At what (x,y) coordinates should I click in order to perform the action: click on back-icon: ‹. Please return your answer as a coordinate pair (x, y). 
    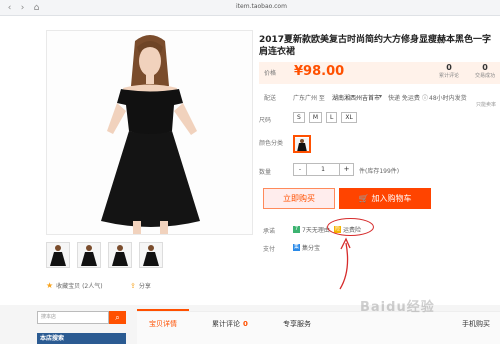
    Looking at the image, I should click on (9, 7).